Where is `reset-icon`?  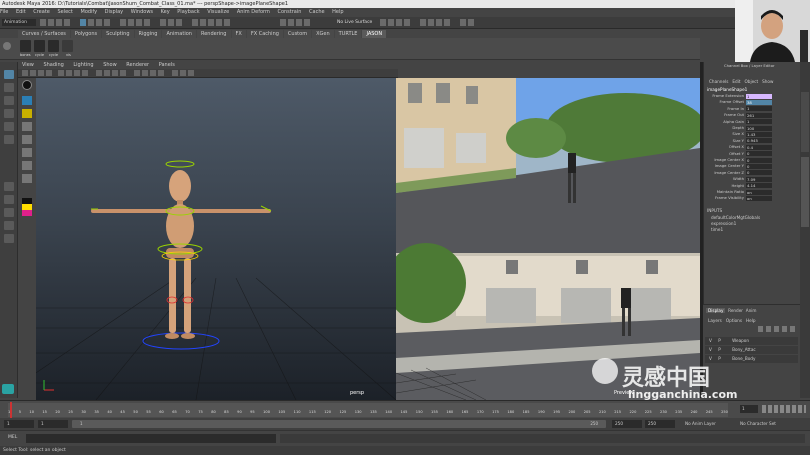
reset-icon is located at coordinates (27, 165).